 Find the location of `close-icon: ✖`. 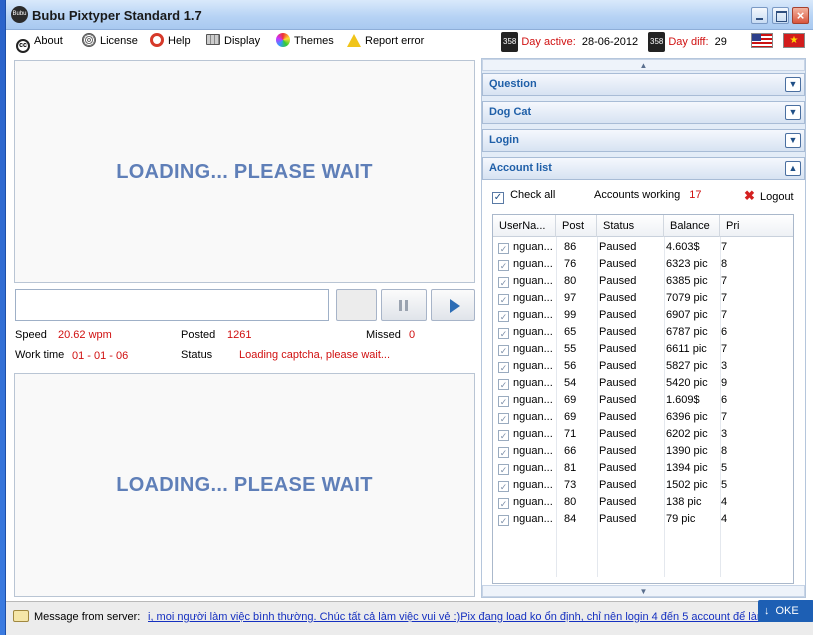

close-icon: ✖ is located at coordinates (749, 195).